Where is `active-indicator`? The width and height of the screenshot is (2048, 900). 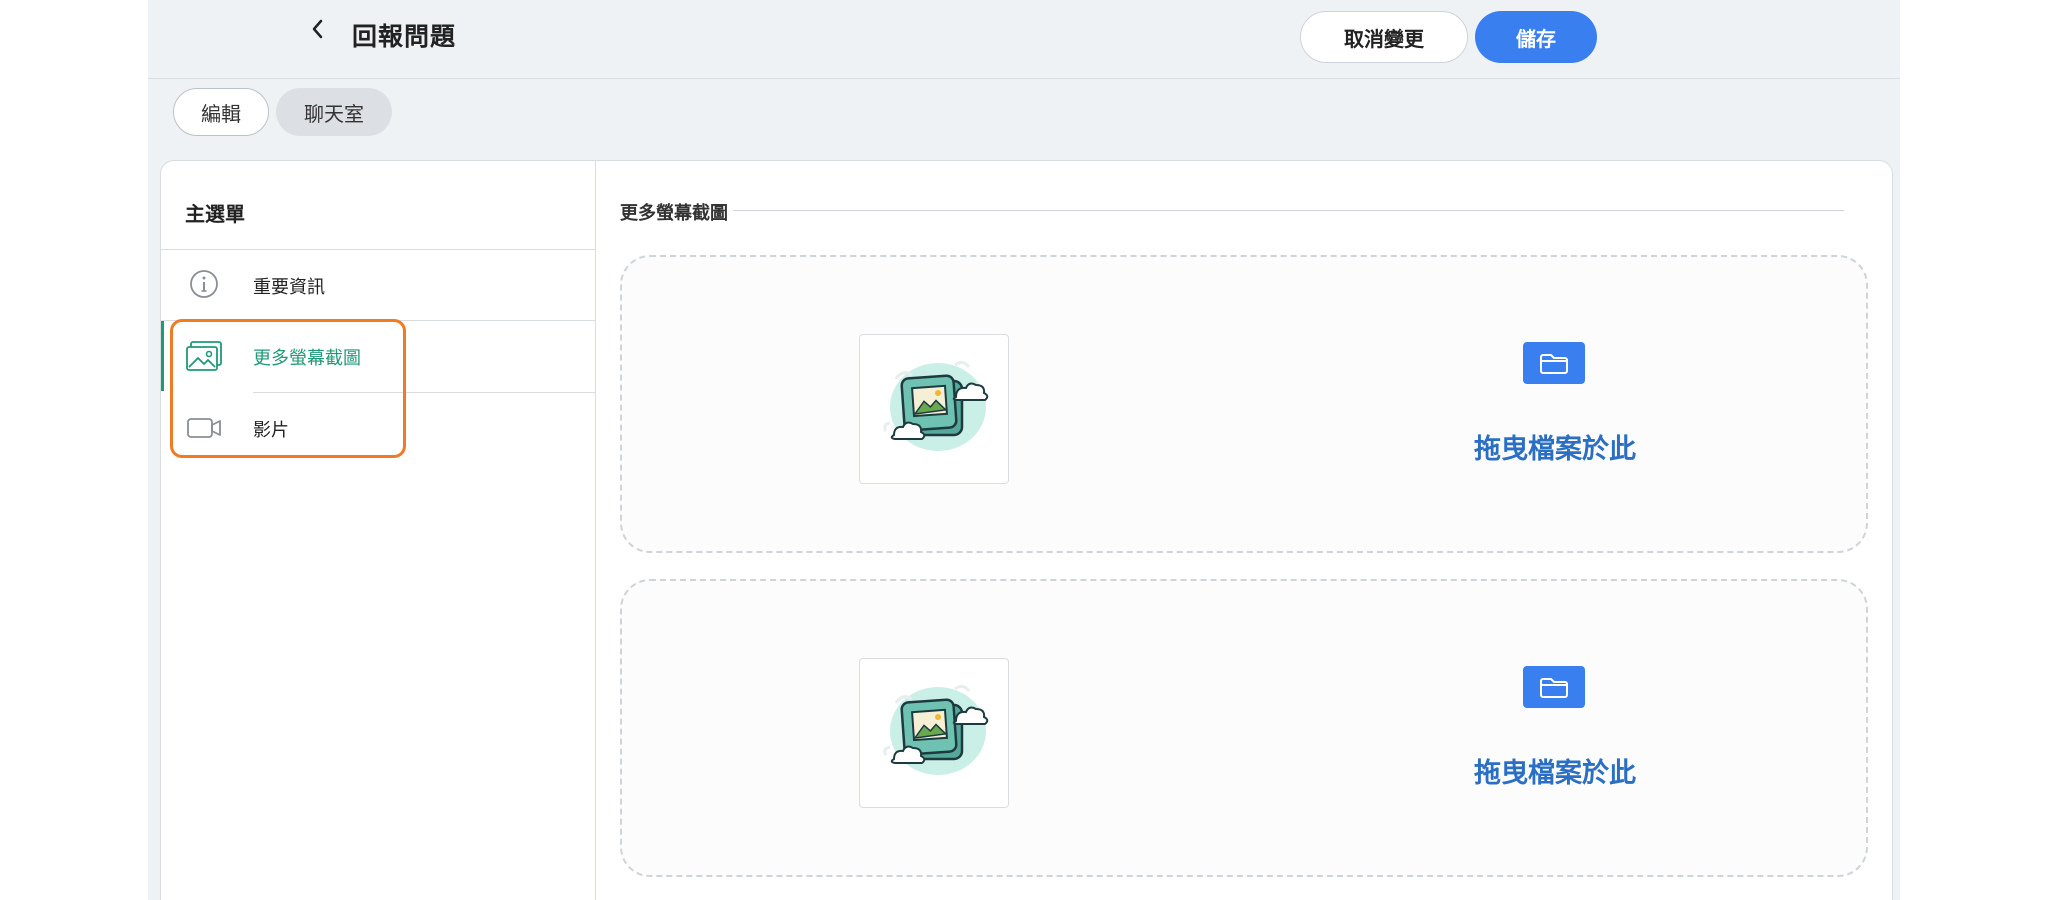 active-indicator is located at coordinates (162, 356).